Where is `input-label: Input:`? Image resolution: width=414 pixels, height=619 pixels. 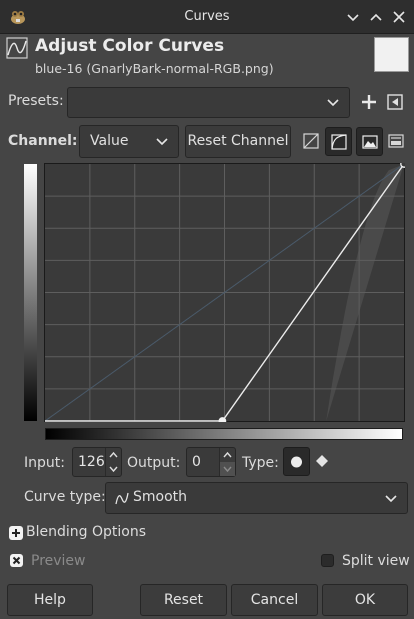 input-label: Input: is located at coordinates (44, 463).